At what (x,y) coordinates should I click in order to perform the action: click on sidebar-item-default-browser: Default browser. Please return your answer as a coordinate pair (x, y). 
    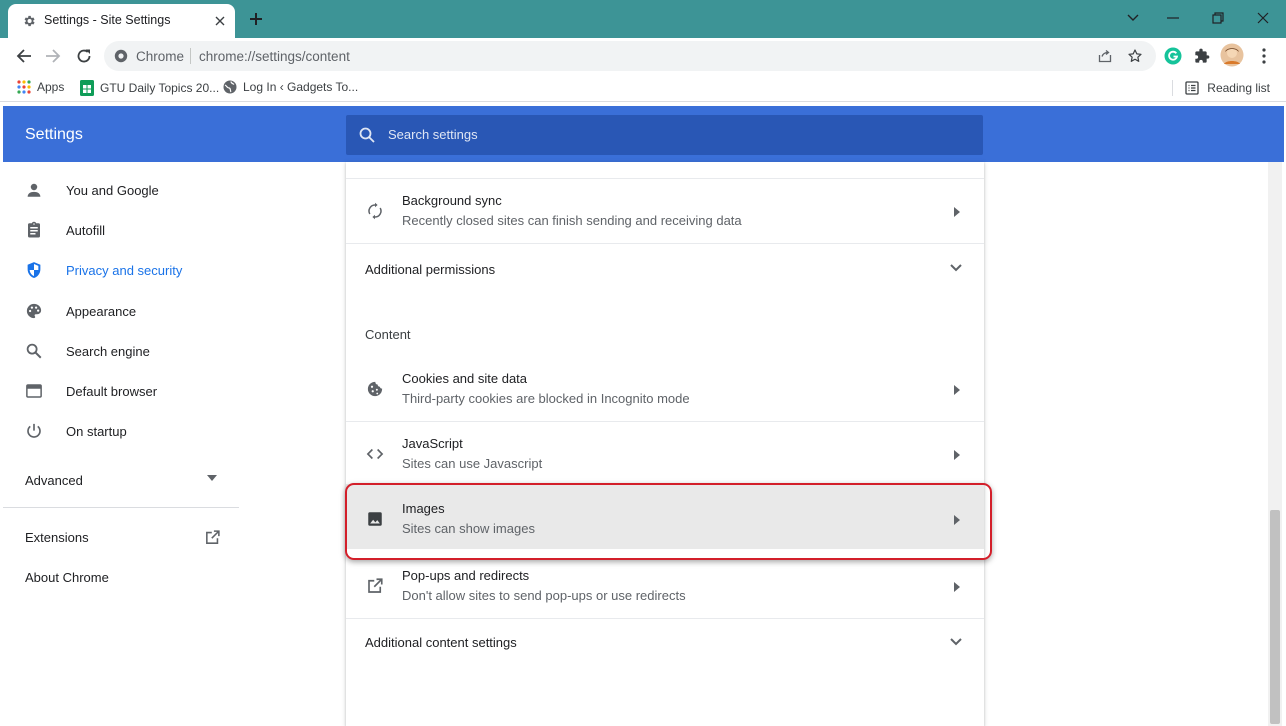
    Looking at the image, I should click on (121, 391).